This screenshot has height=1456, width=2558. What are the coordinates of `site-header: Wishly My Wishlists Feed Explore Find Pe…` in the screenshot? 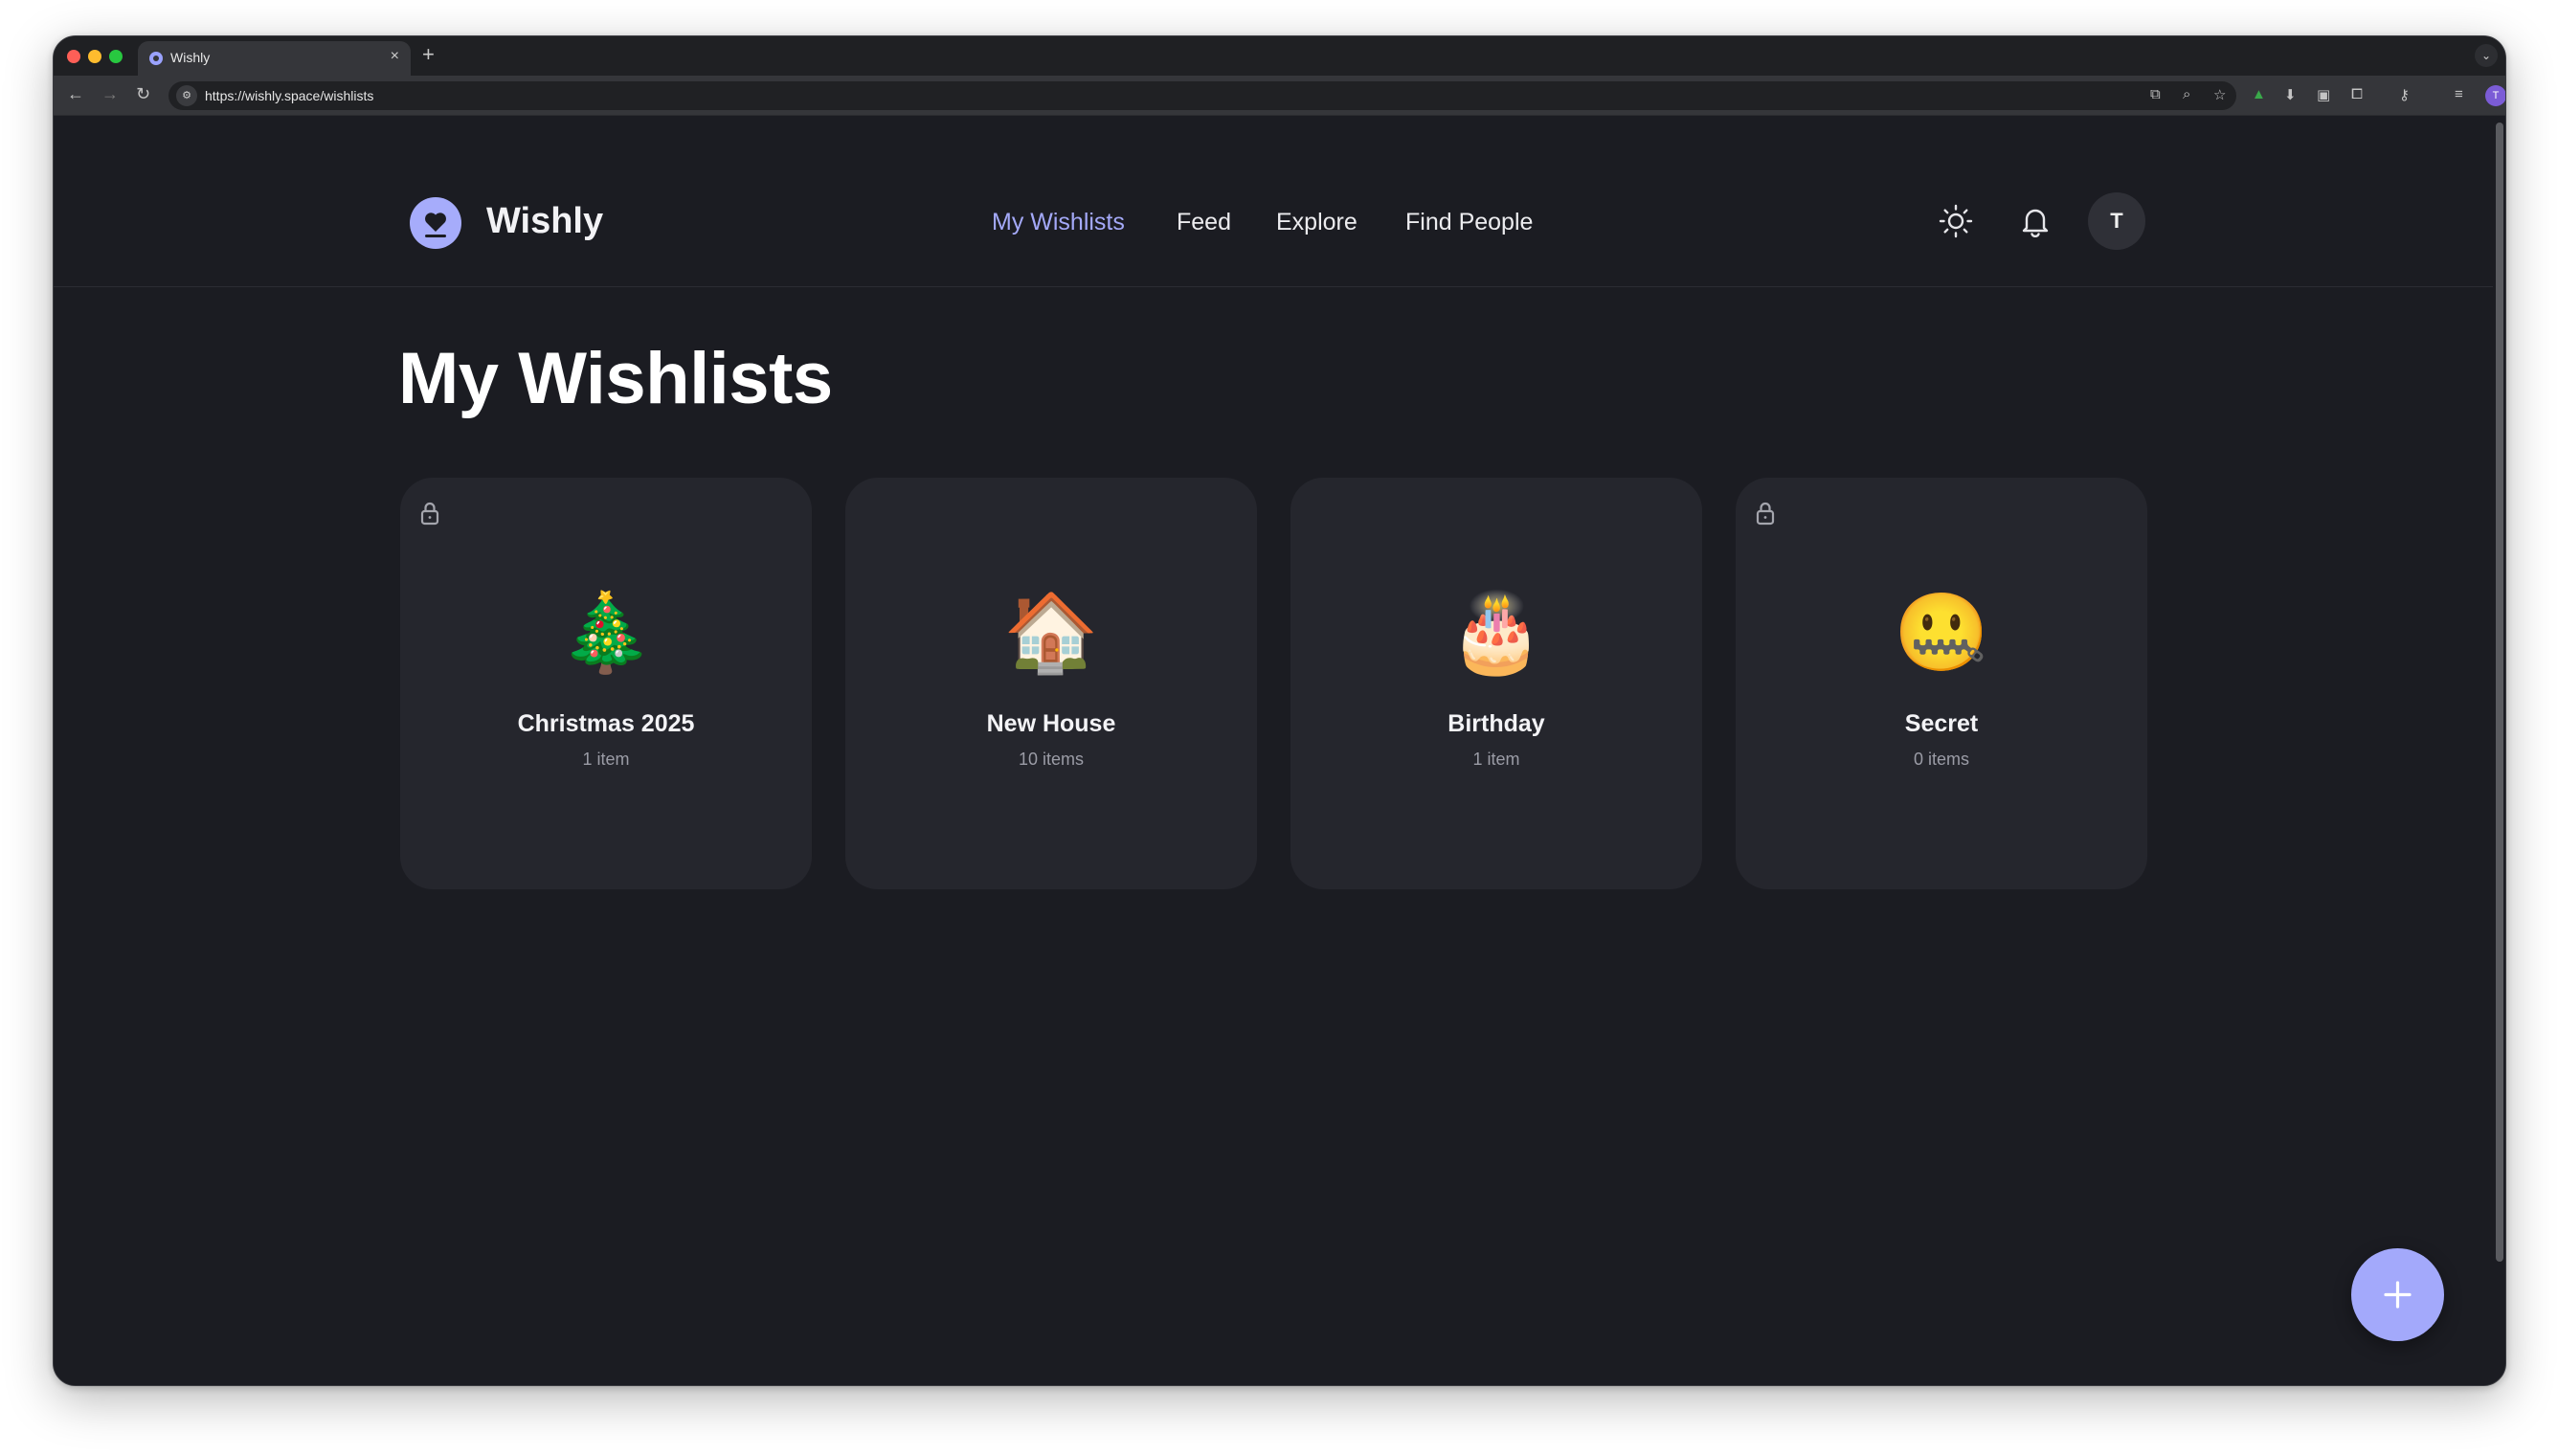 It's located at (1273, 202).